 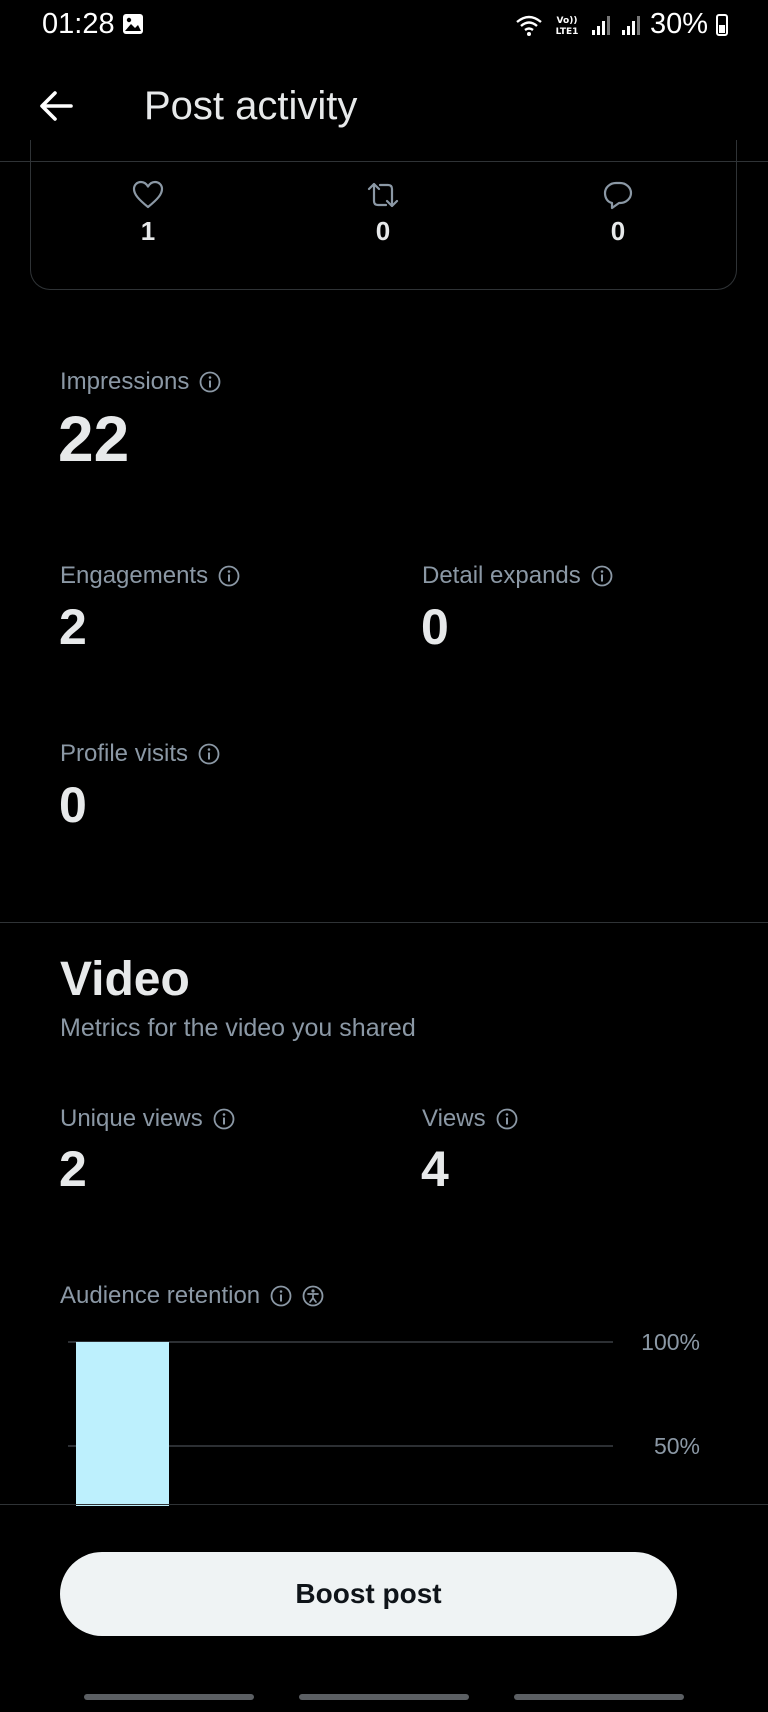 I want to click on audience-retention-label-text: Audience retention, so click(x=160, y=1295).